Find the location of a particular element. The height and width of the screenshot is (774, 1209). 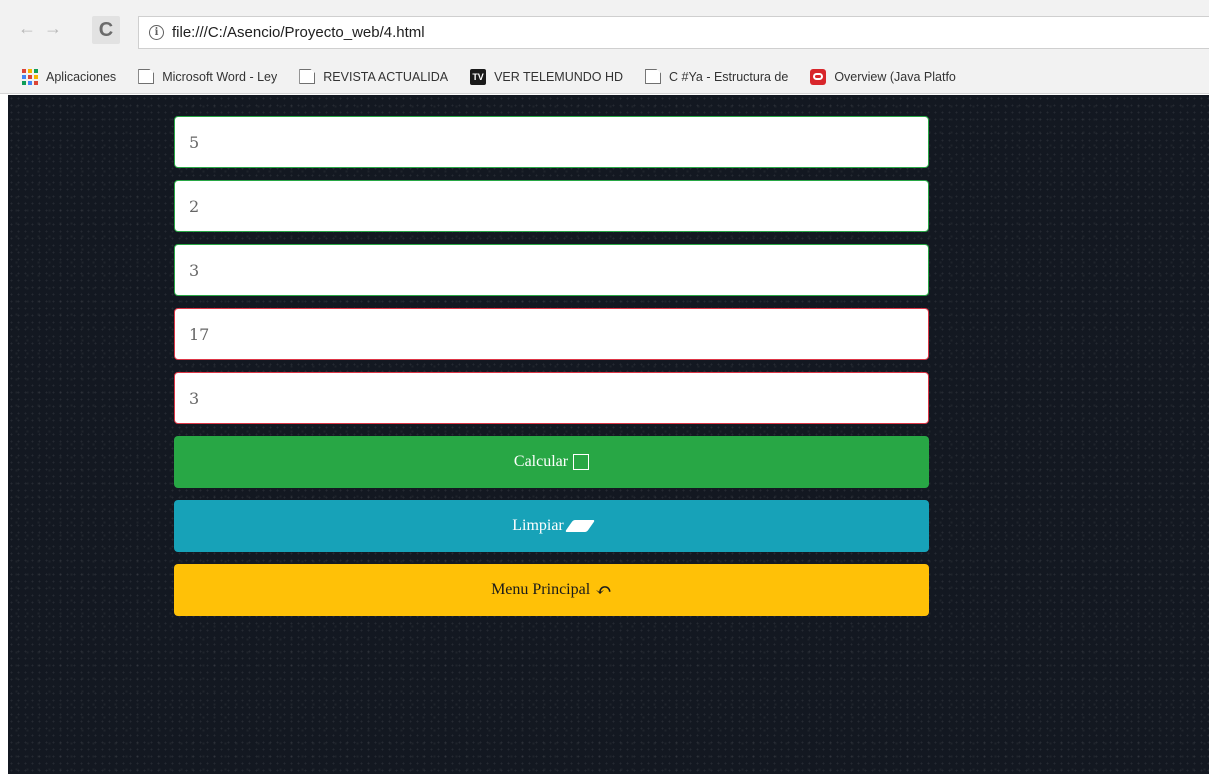

calcular-button: Calcular is located at coordinates (551, 462).